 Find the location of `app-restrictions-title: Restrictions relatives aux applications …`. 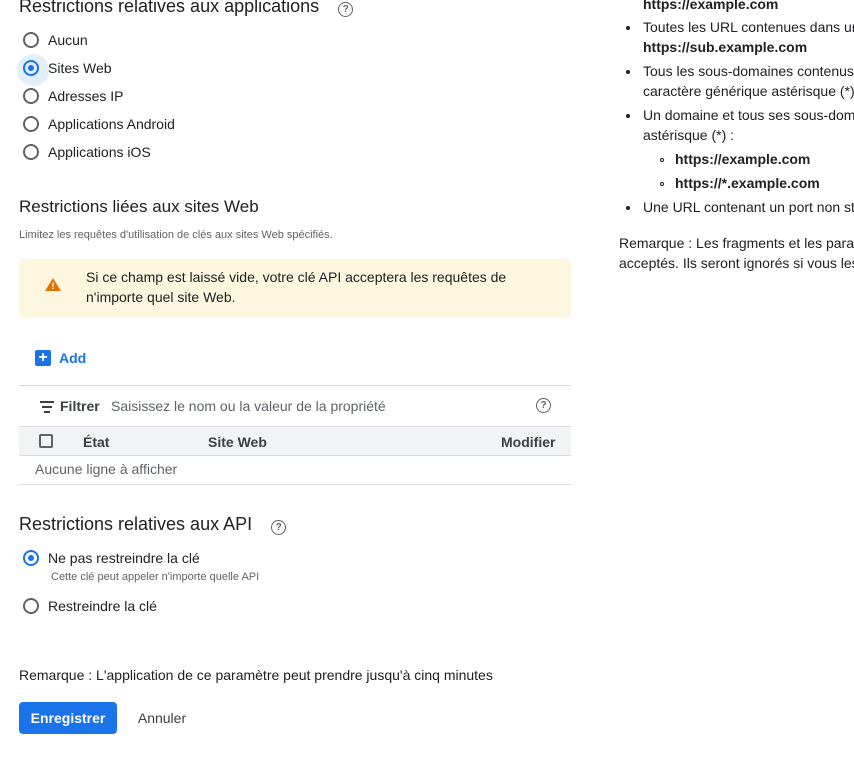

app-restrictions-title: Restrictions relatives aux applications … is located at coordinates (186, 8).